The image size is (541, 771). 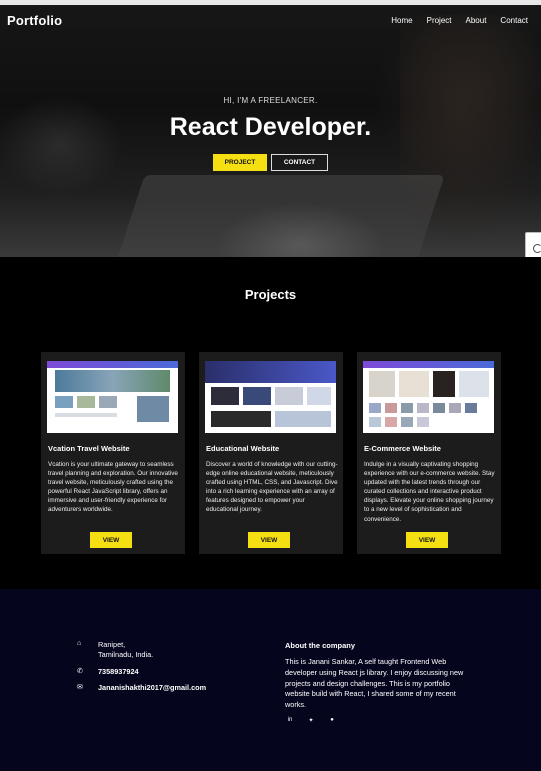 I want to click on nav-menu: Home Project About Contact, so click(x=459, y=20).